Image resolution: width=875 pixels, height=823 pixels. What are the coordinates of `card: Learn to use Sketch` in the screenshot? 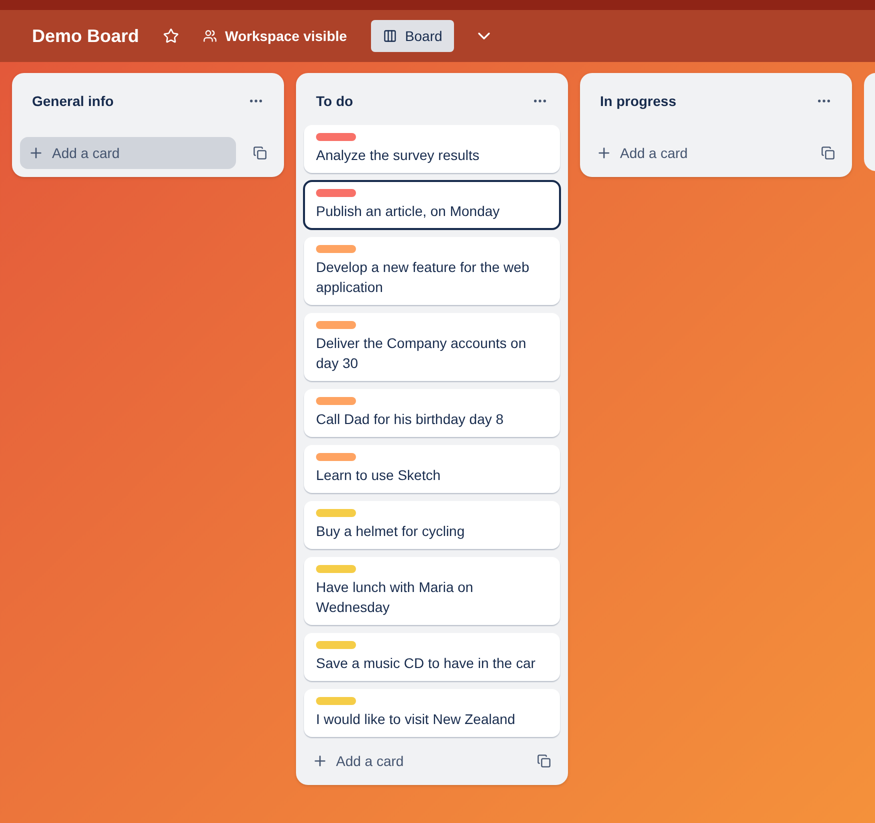 It's located at (432, 469).